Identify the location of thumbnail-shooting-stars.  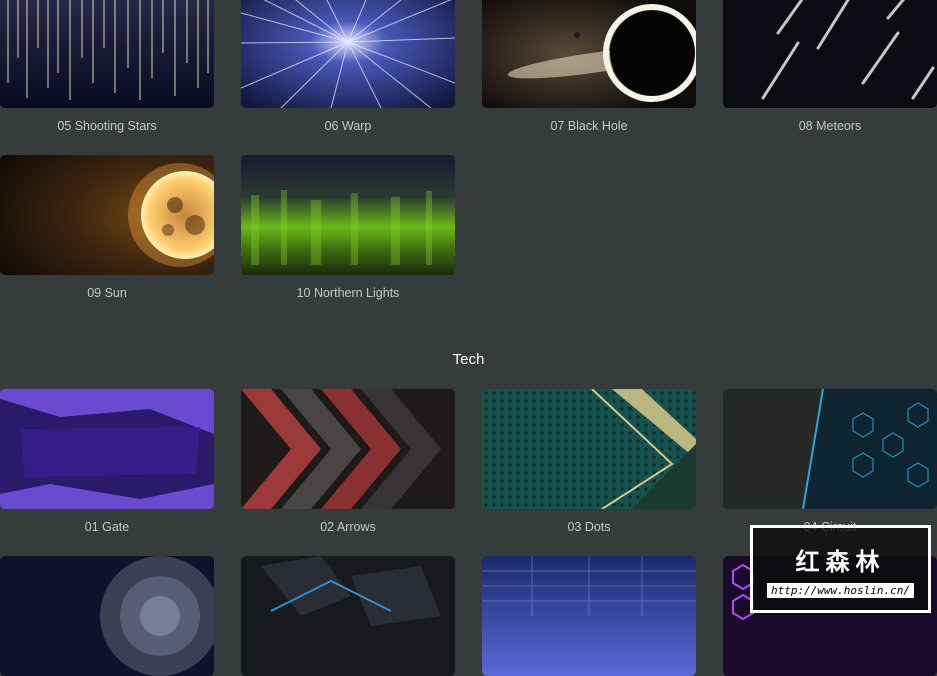
(107, 54).